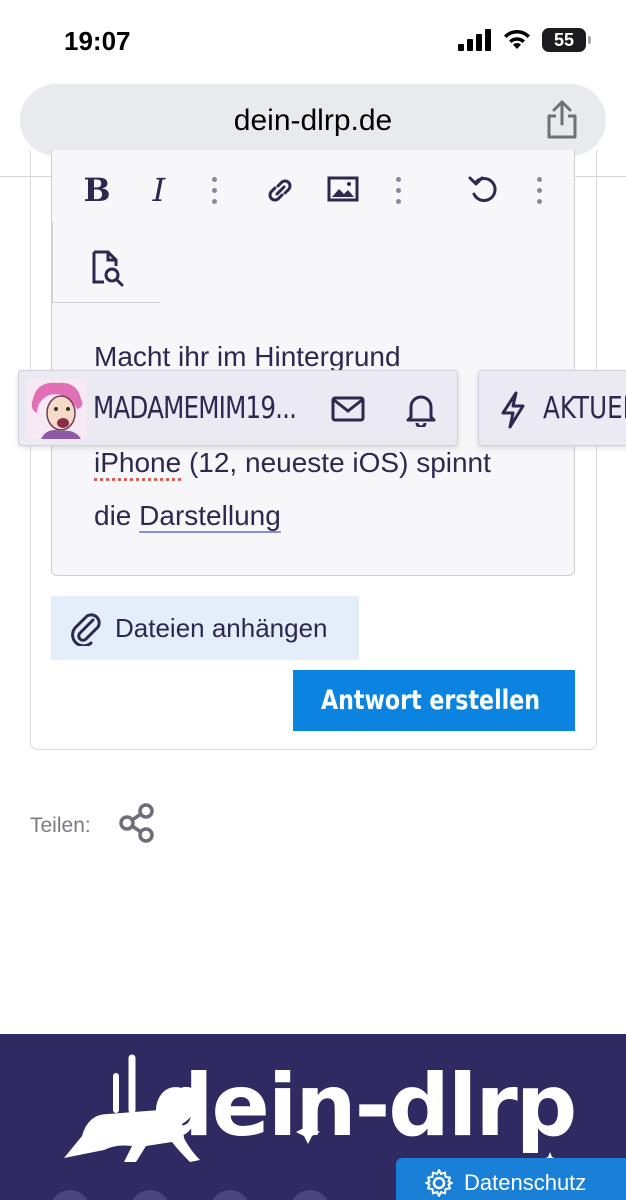 Image resolution: width=626 pixels, height=1200 pixels. What do you see at coordinates (97, 41) in the screenshot?
I see `status-time: 19:07` at bounding box center [97, 41].